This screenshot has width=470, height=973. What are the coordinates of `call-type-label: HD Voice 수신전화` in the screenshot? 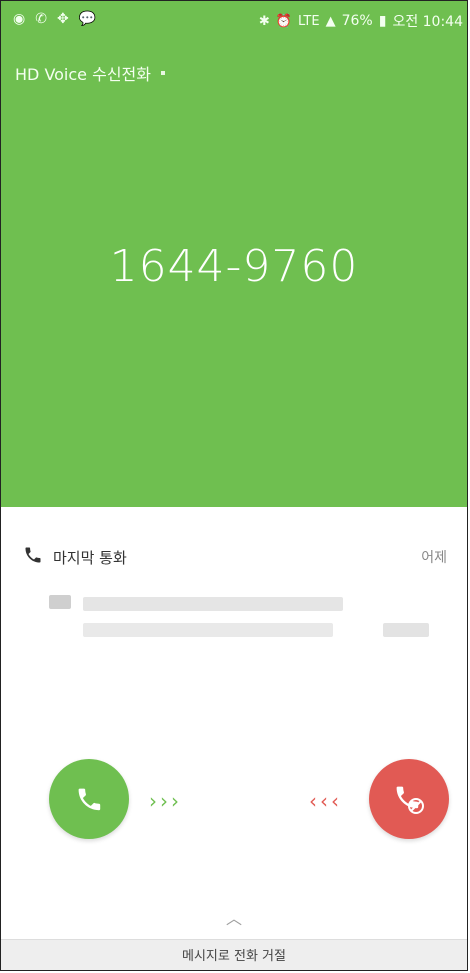 It's located at (90, 73).